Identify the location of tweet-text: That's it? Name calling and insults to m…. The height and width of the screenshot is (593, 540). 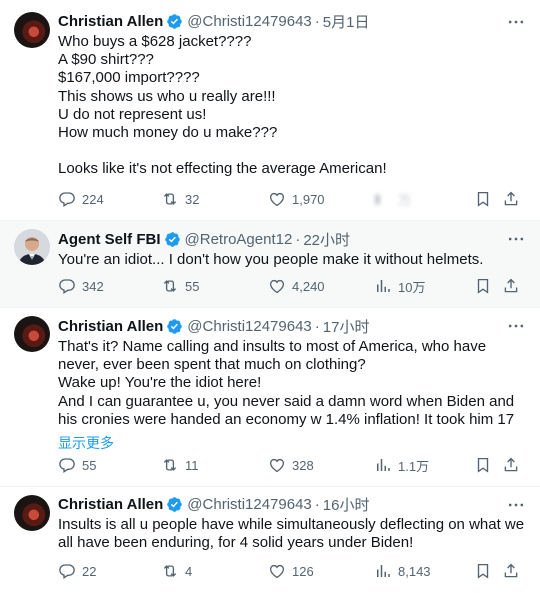
(286, 383).